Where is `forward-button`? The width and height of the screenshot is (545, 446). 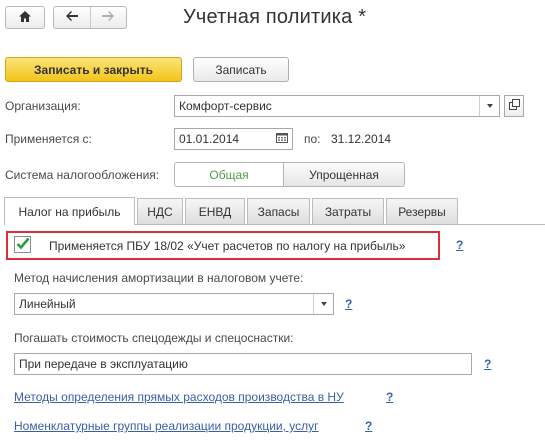 forward-button is located at coordinates (108, 17).